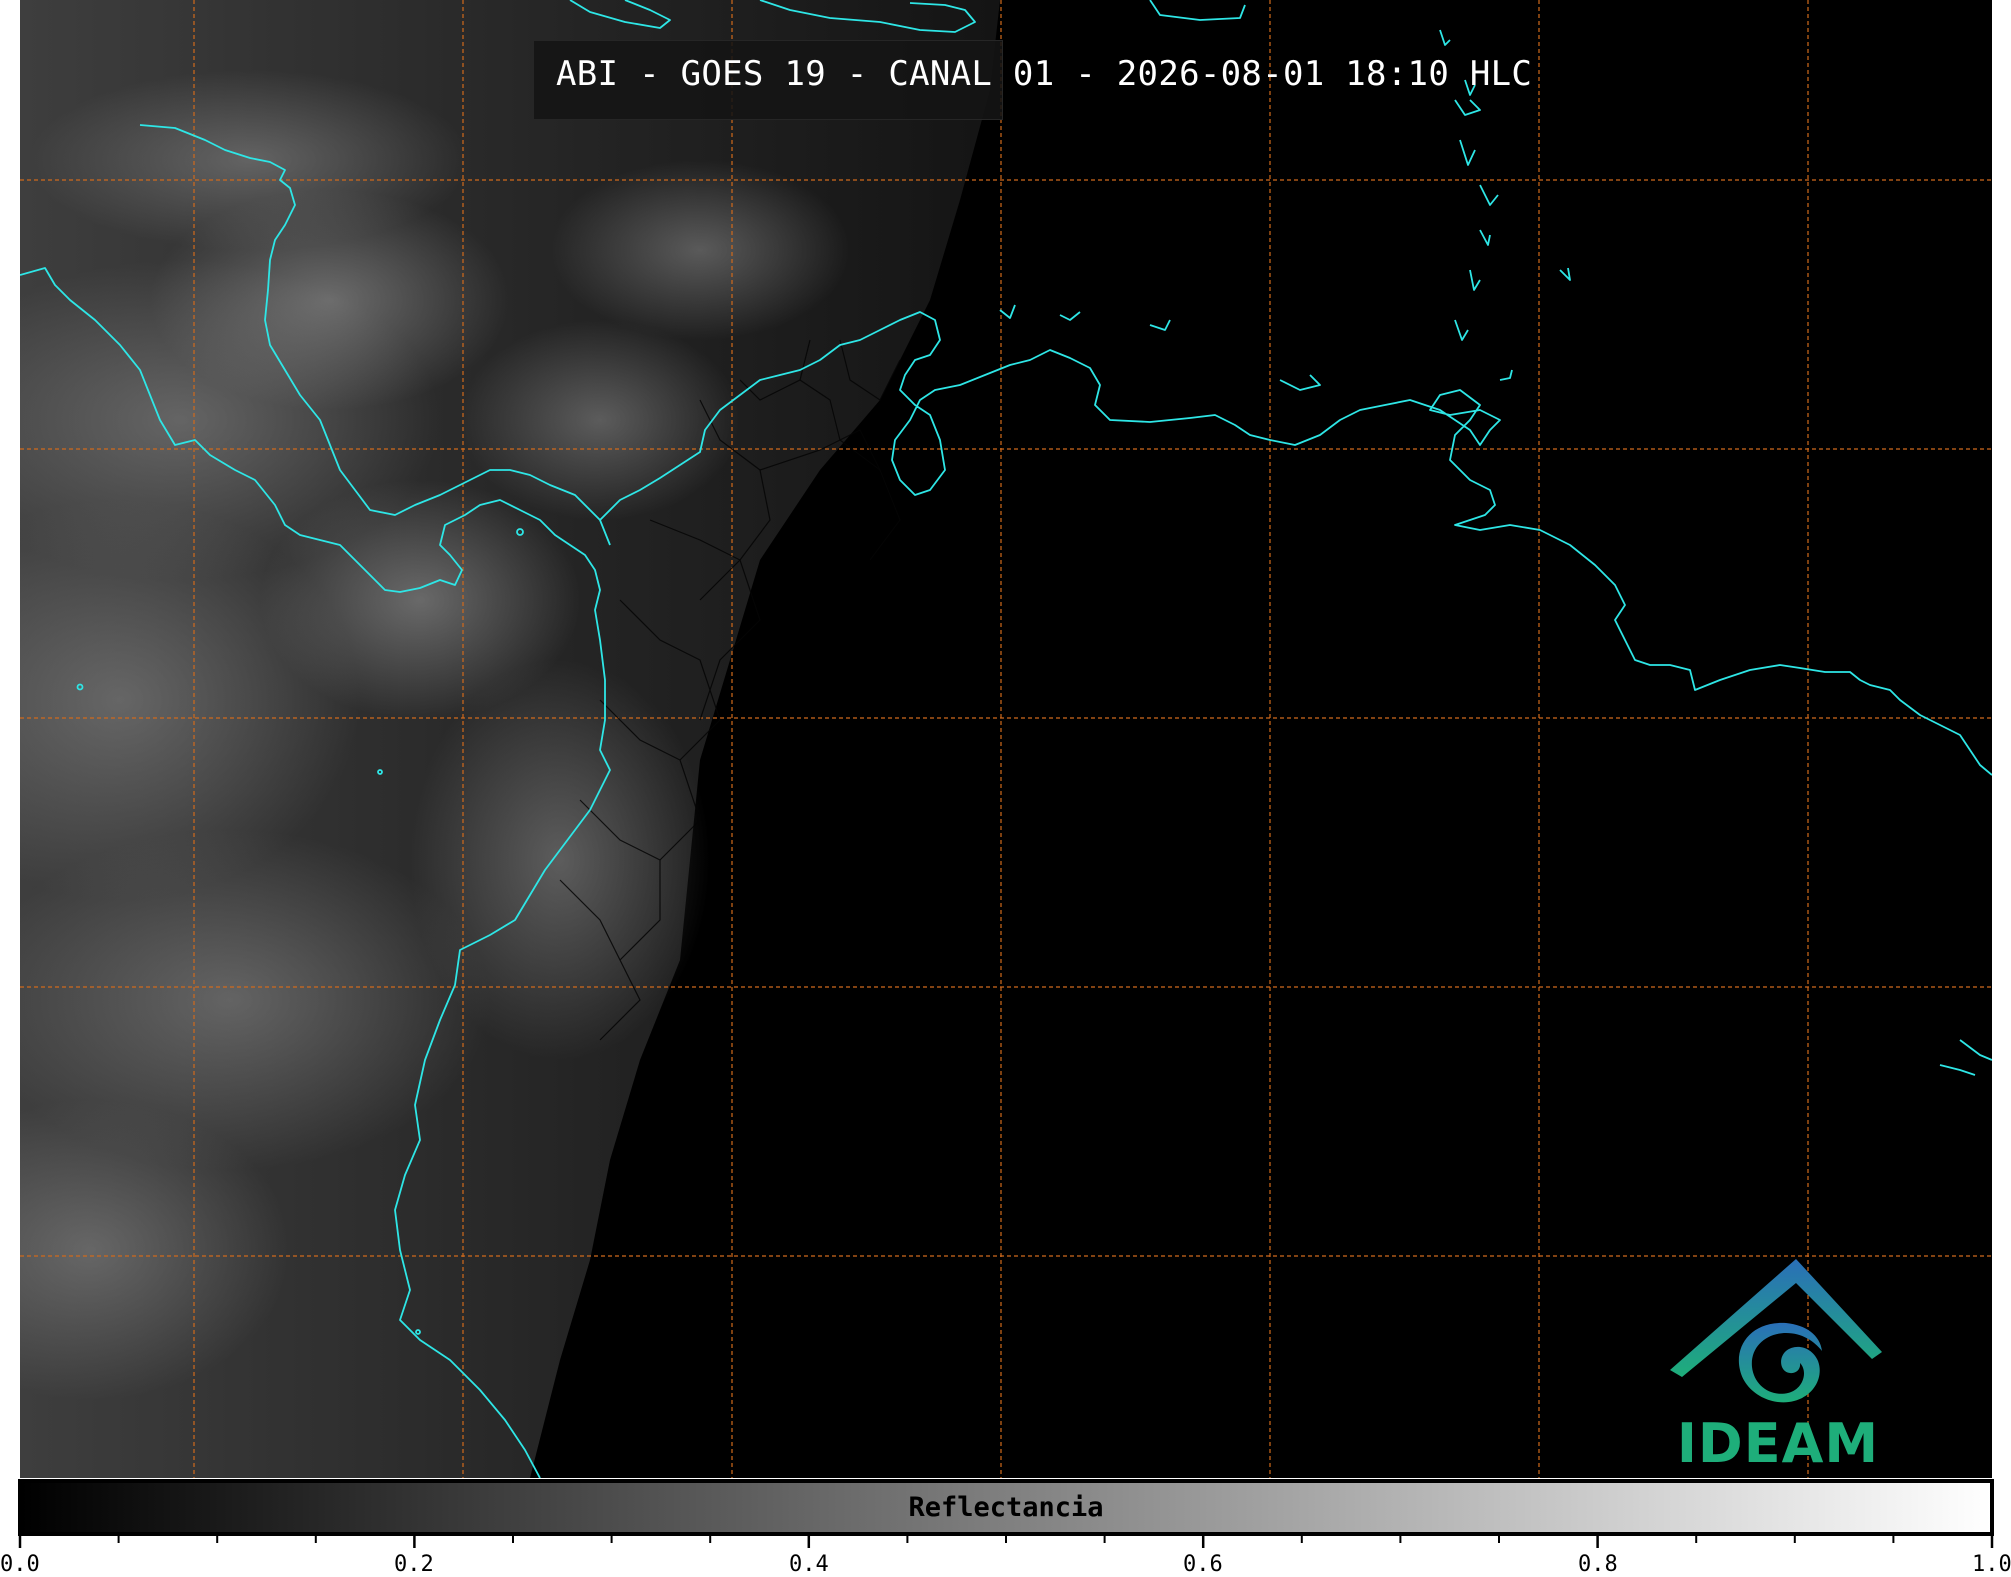 This screenshot has width=2011, height=1577. Describe the element at coordinates (1598, 1564) in the screenshot. I see `colorbar-tick-label: 0.8` at that location.